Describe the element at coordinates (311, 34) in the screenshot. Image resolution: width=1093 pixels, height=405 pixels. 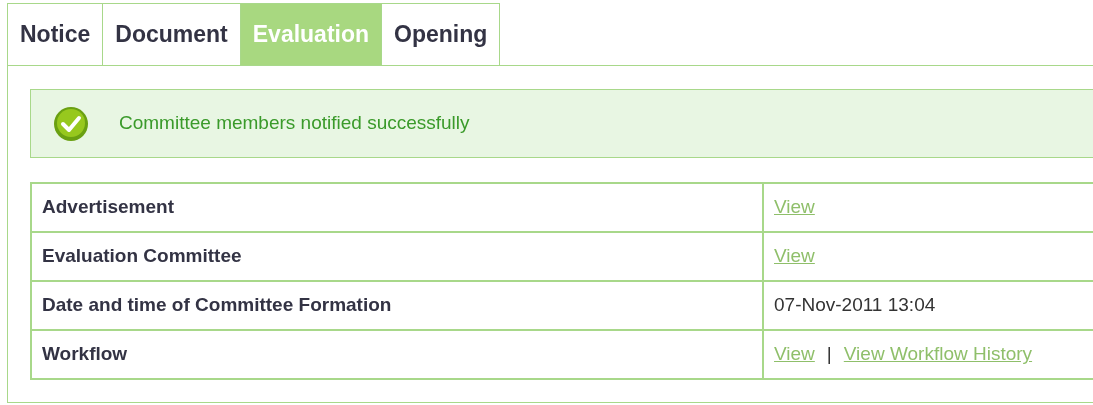
I see `tab: Evaluation` at that location.